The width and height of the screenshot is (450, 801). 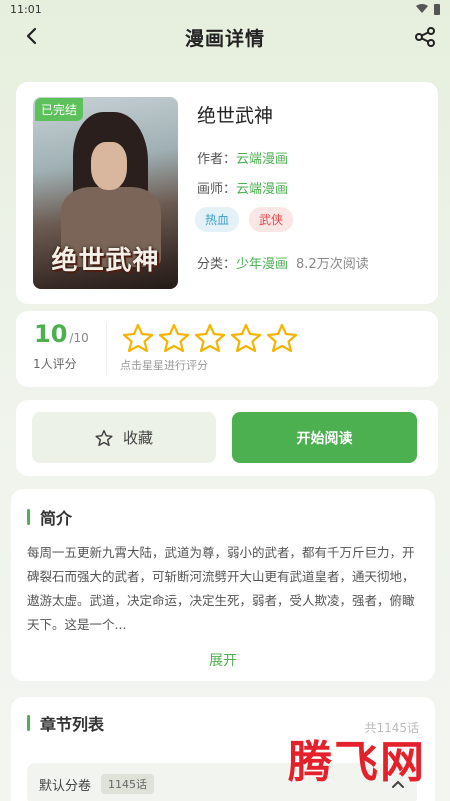 I want to click on page-title: 漫画详情, so click(x=224, y=38).